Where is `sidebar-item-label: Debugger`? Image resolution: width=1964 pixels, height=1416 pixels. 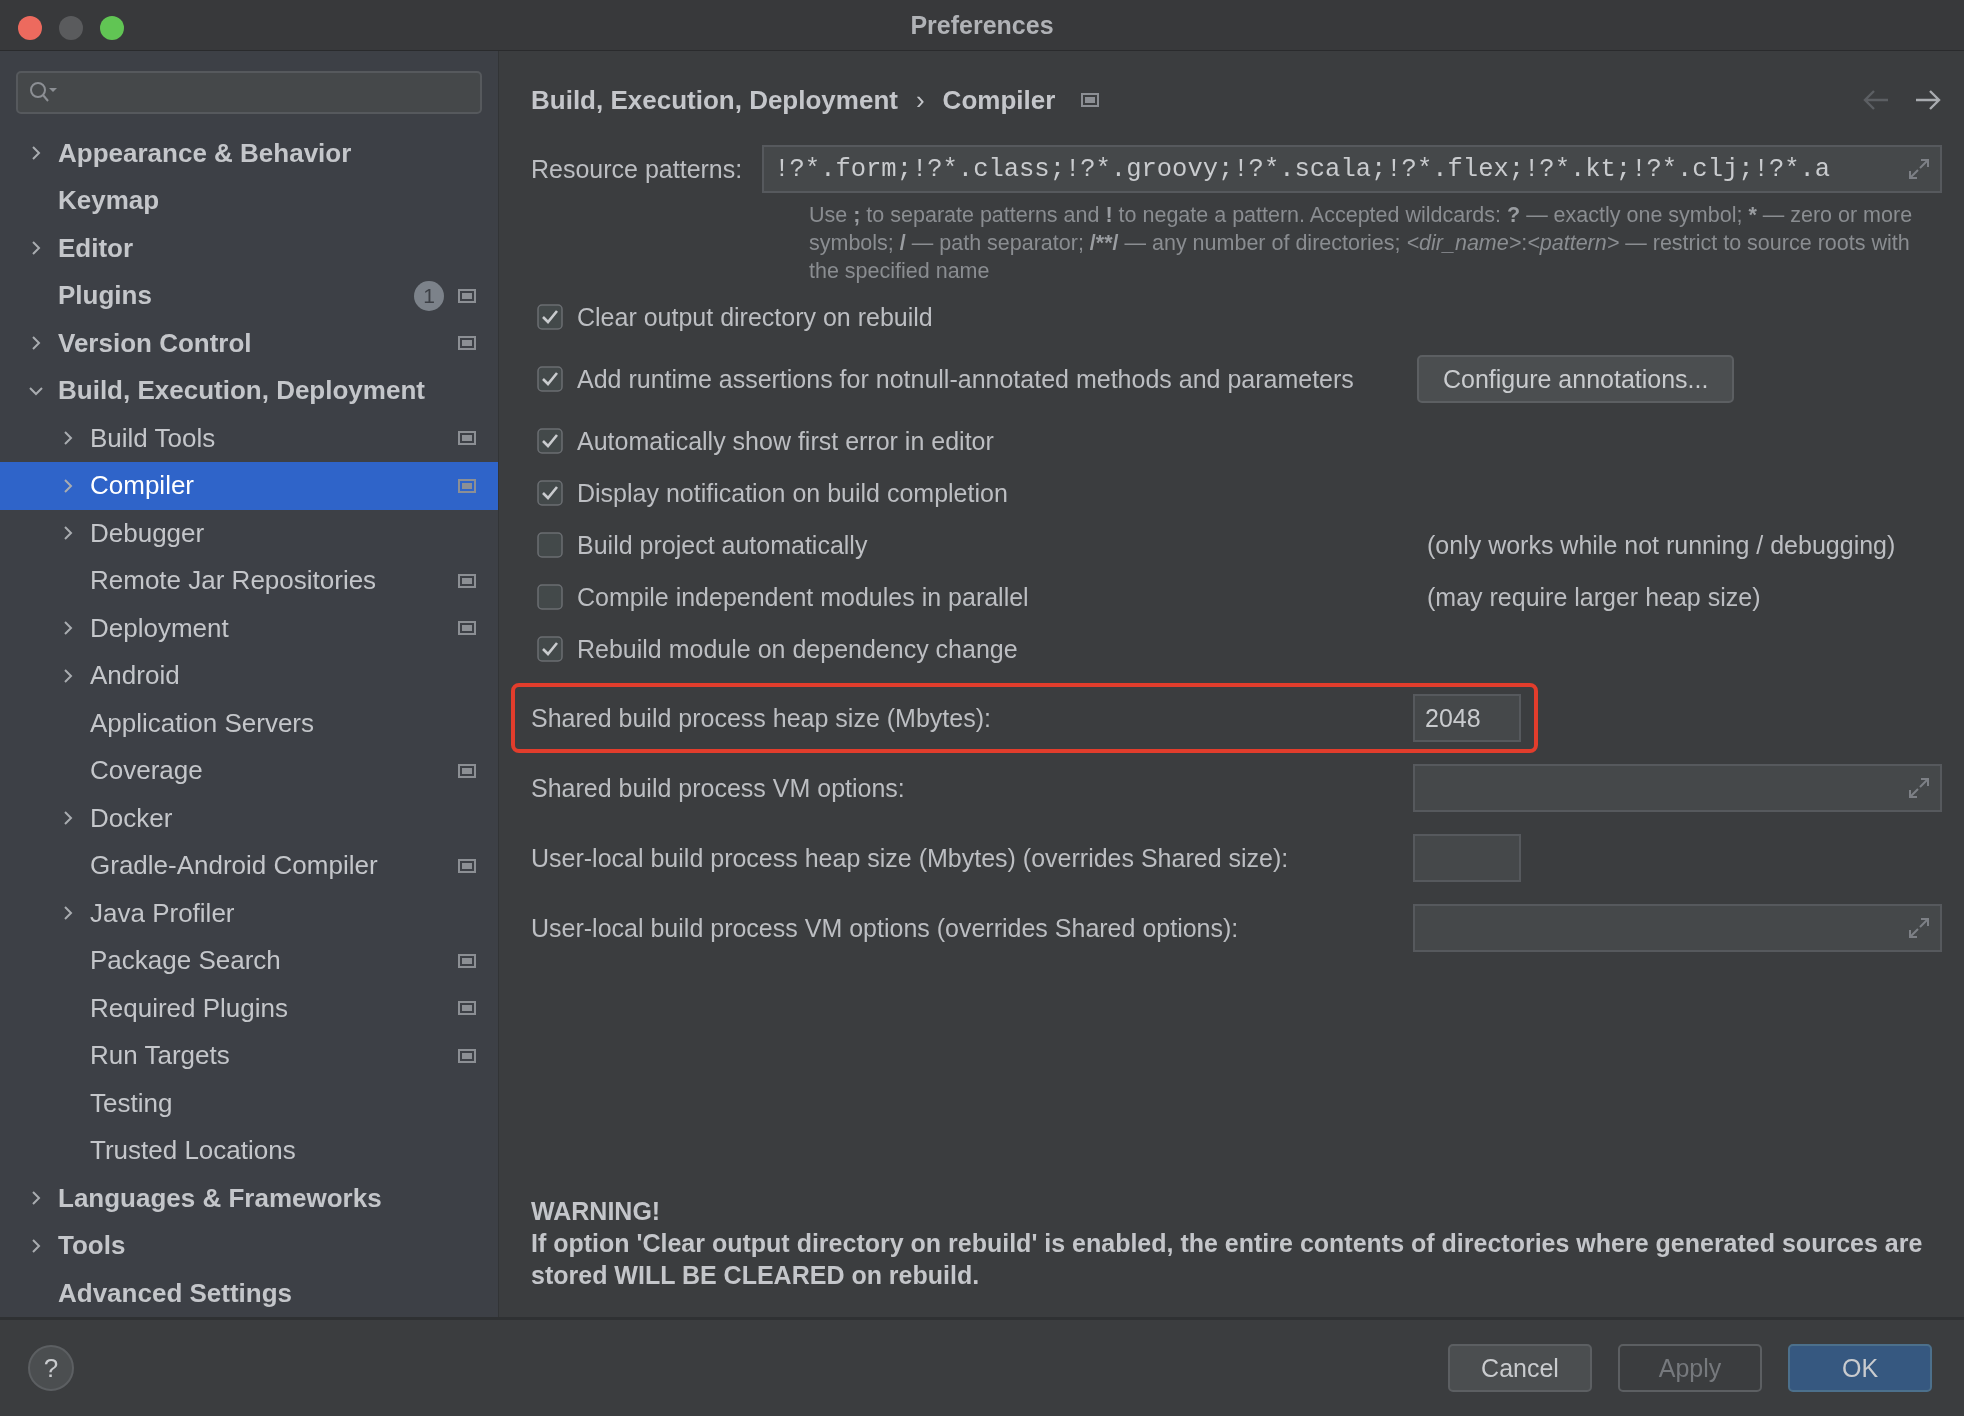
sidebar-item-label: Debugger is located at coordinates (147, 533).